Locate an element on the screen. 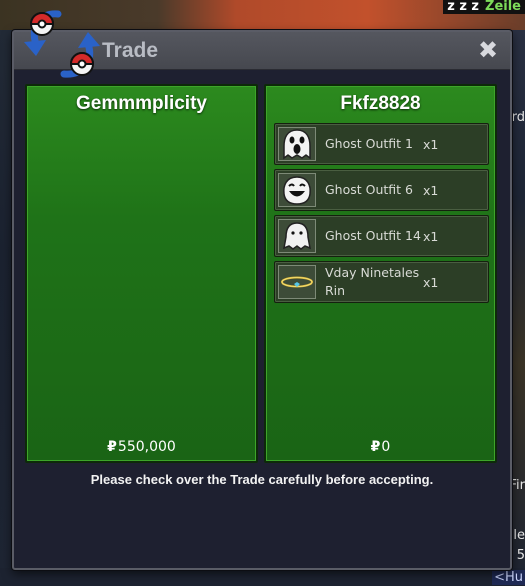 This screenshot has height=586, width=525. halo-ring-icon is located at coordinates (297, 282).